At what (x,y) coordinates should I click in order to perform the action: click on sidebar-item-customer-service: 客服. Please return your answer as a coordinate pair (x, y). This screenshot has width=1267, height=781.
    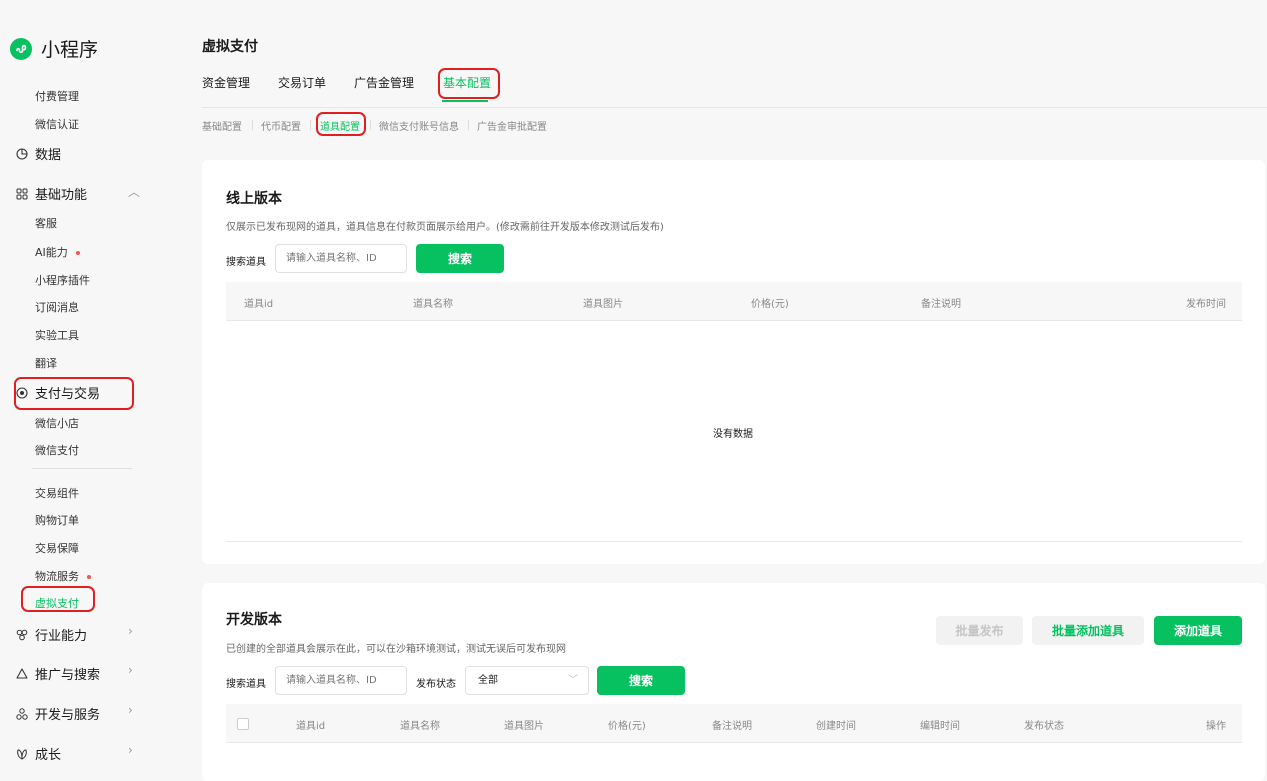
    Looking at the image, I should click on (46, 223).